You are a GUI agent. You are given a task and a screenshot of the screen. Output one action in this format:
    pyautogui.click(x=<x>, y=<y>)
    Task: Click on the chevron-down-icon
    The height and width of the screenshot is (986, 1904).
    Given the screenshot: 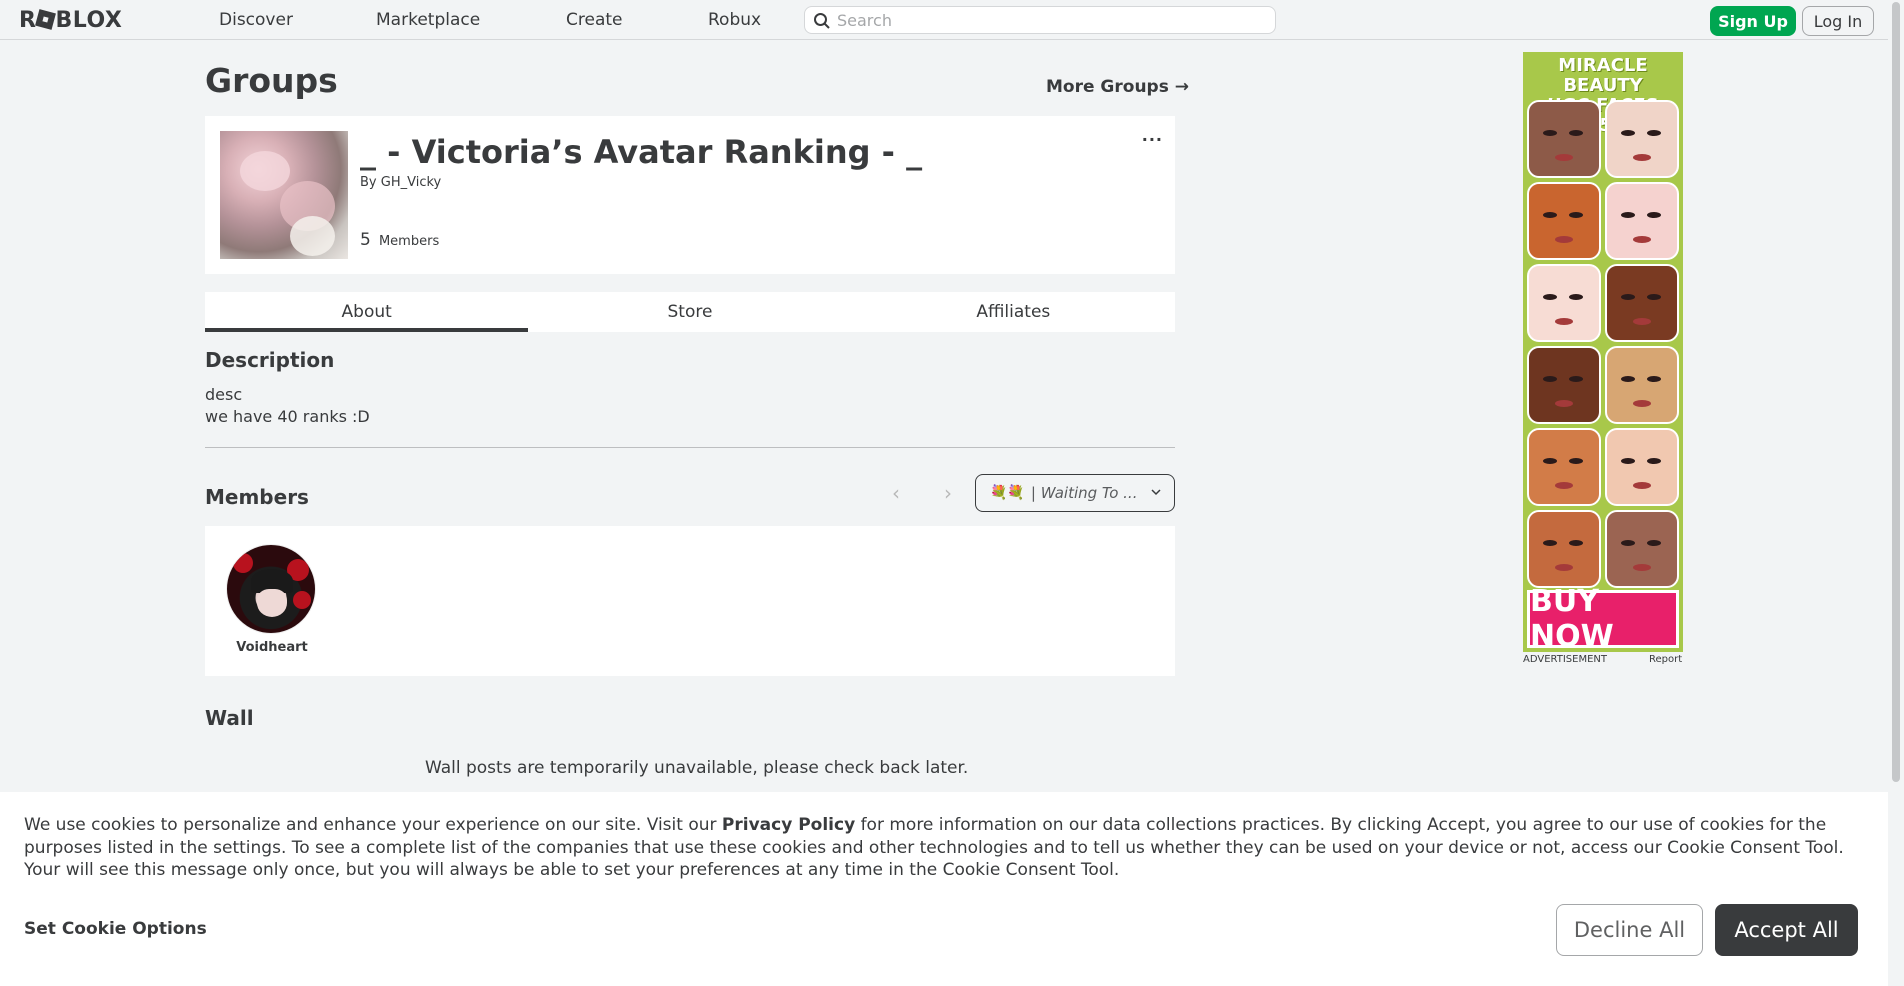 What is the action you would take?
    pyautogui.click(x=1156, y=492)
    